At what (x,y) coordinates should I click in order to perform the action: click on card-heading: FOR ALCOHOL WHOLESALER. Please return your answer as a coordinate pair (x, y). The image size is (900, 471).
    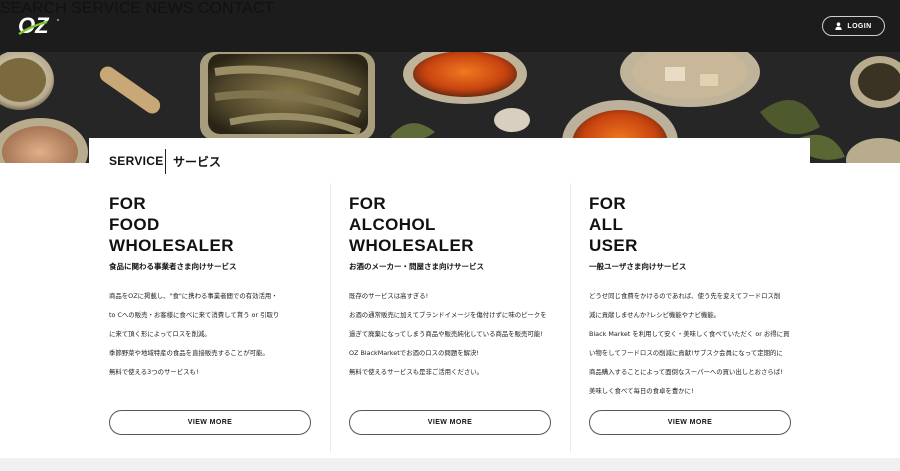
    Looking at the image, I should click on (411, 224).